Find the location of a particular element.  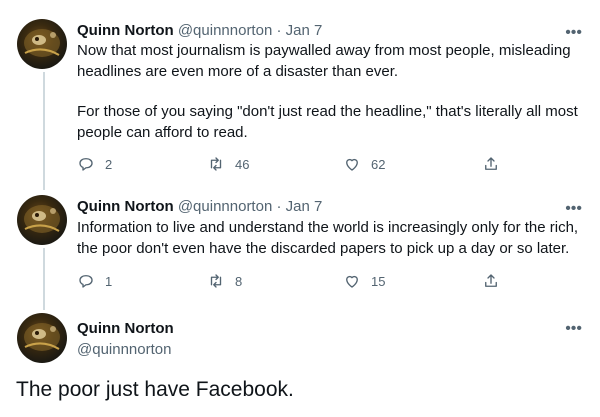

like-button: 15 is located at coordinates (364, 281).